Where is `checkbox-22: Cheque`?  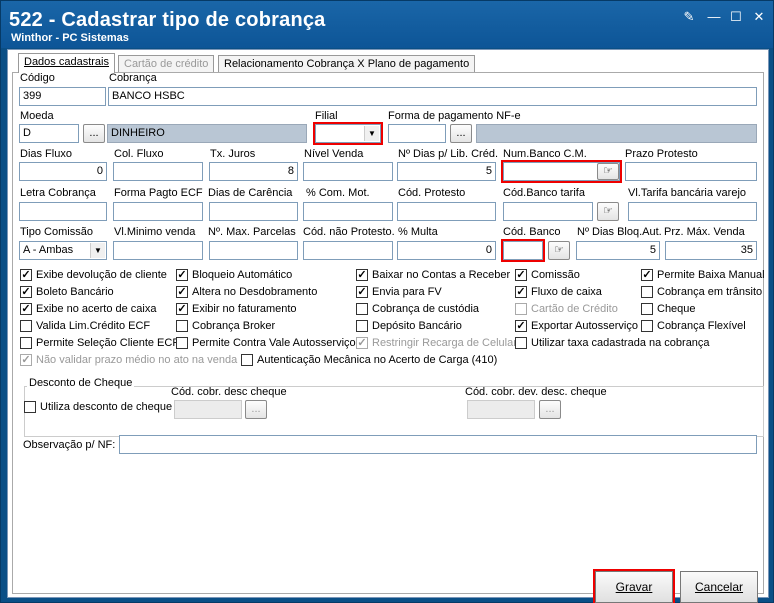 checkbox-22: Cheque is located at coordinates (668, 309).